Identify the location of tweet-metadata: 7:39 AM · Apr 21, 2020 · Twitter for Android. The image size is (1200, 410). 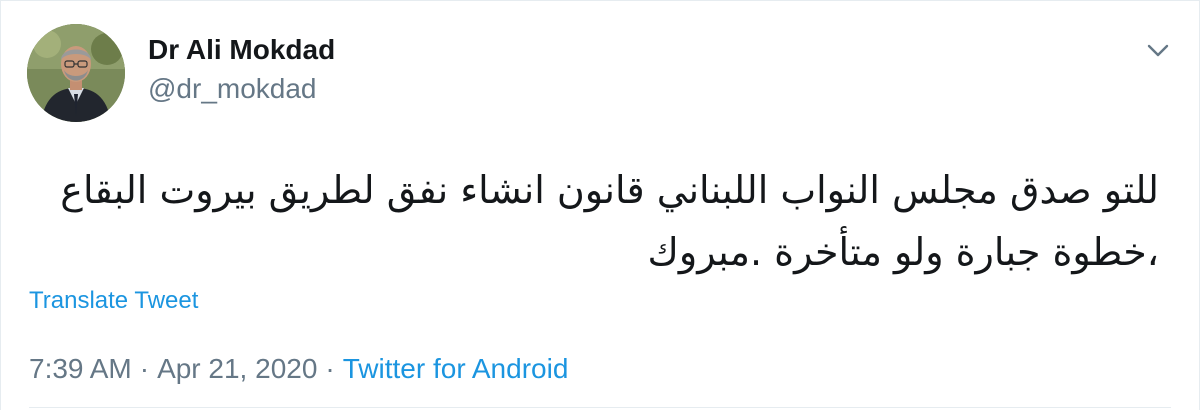
(298, 369).